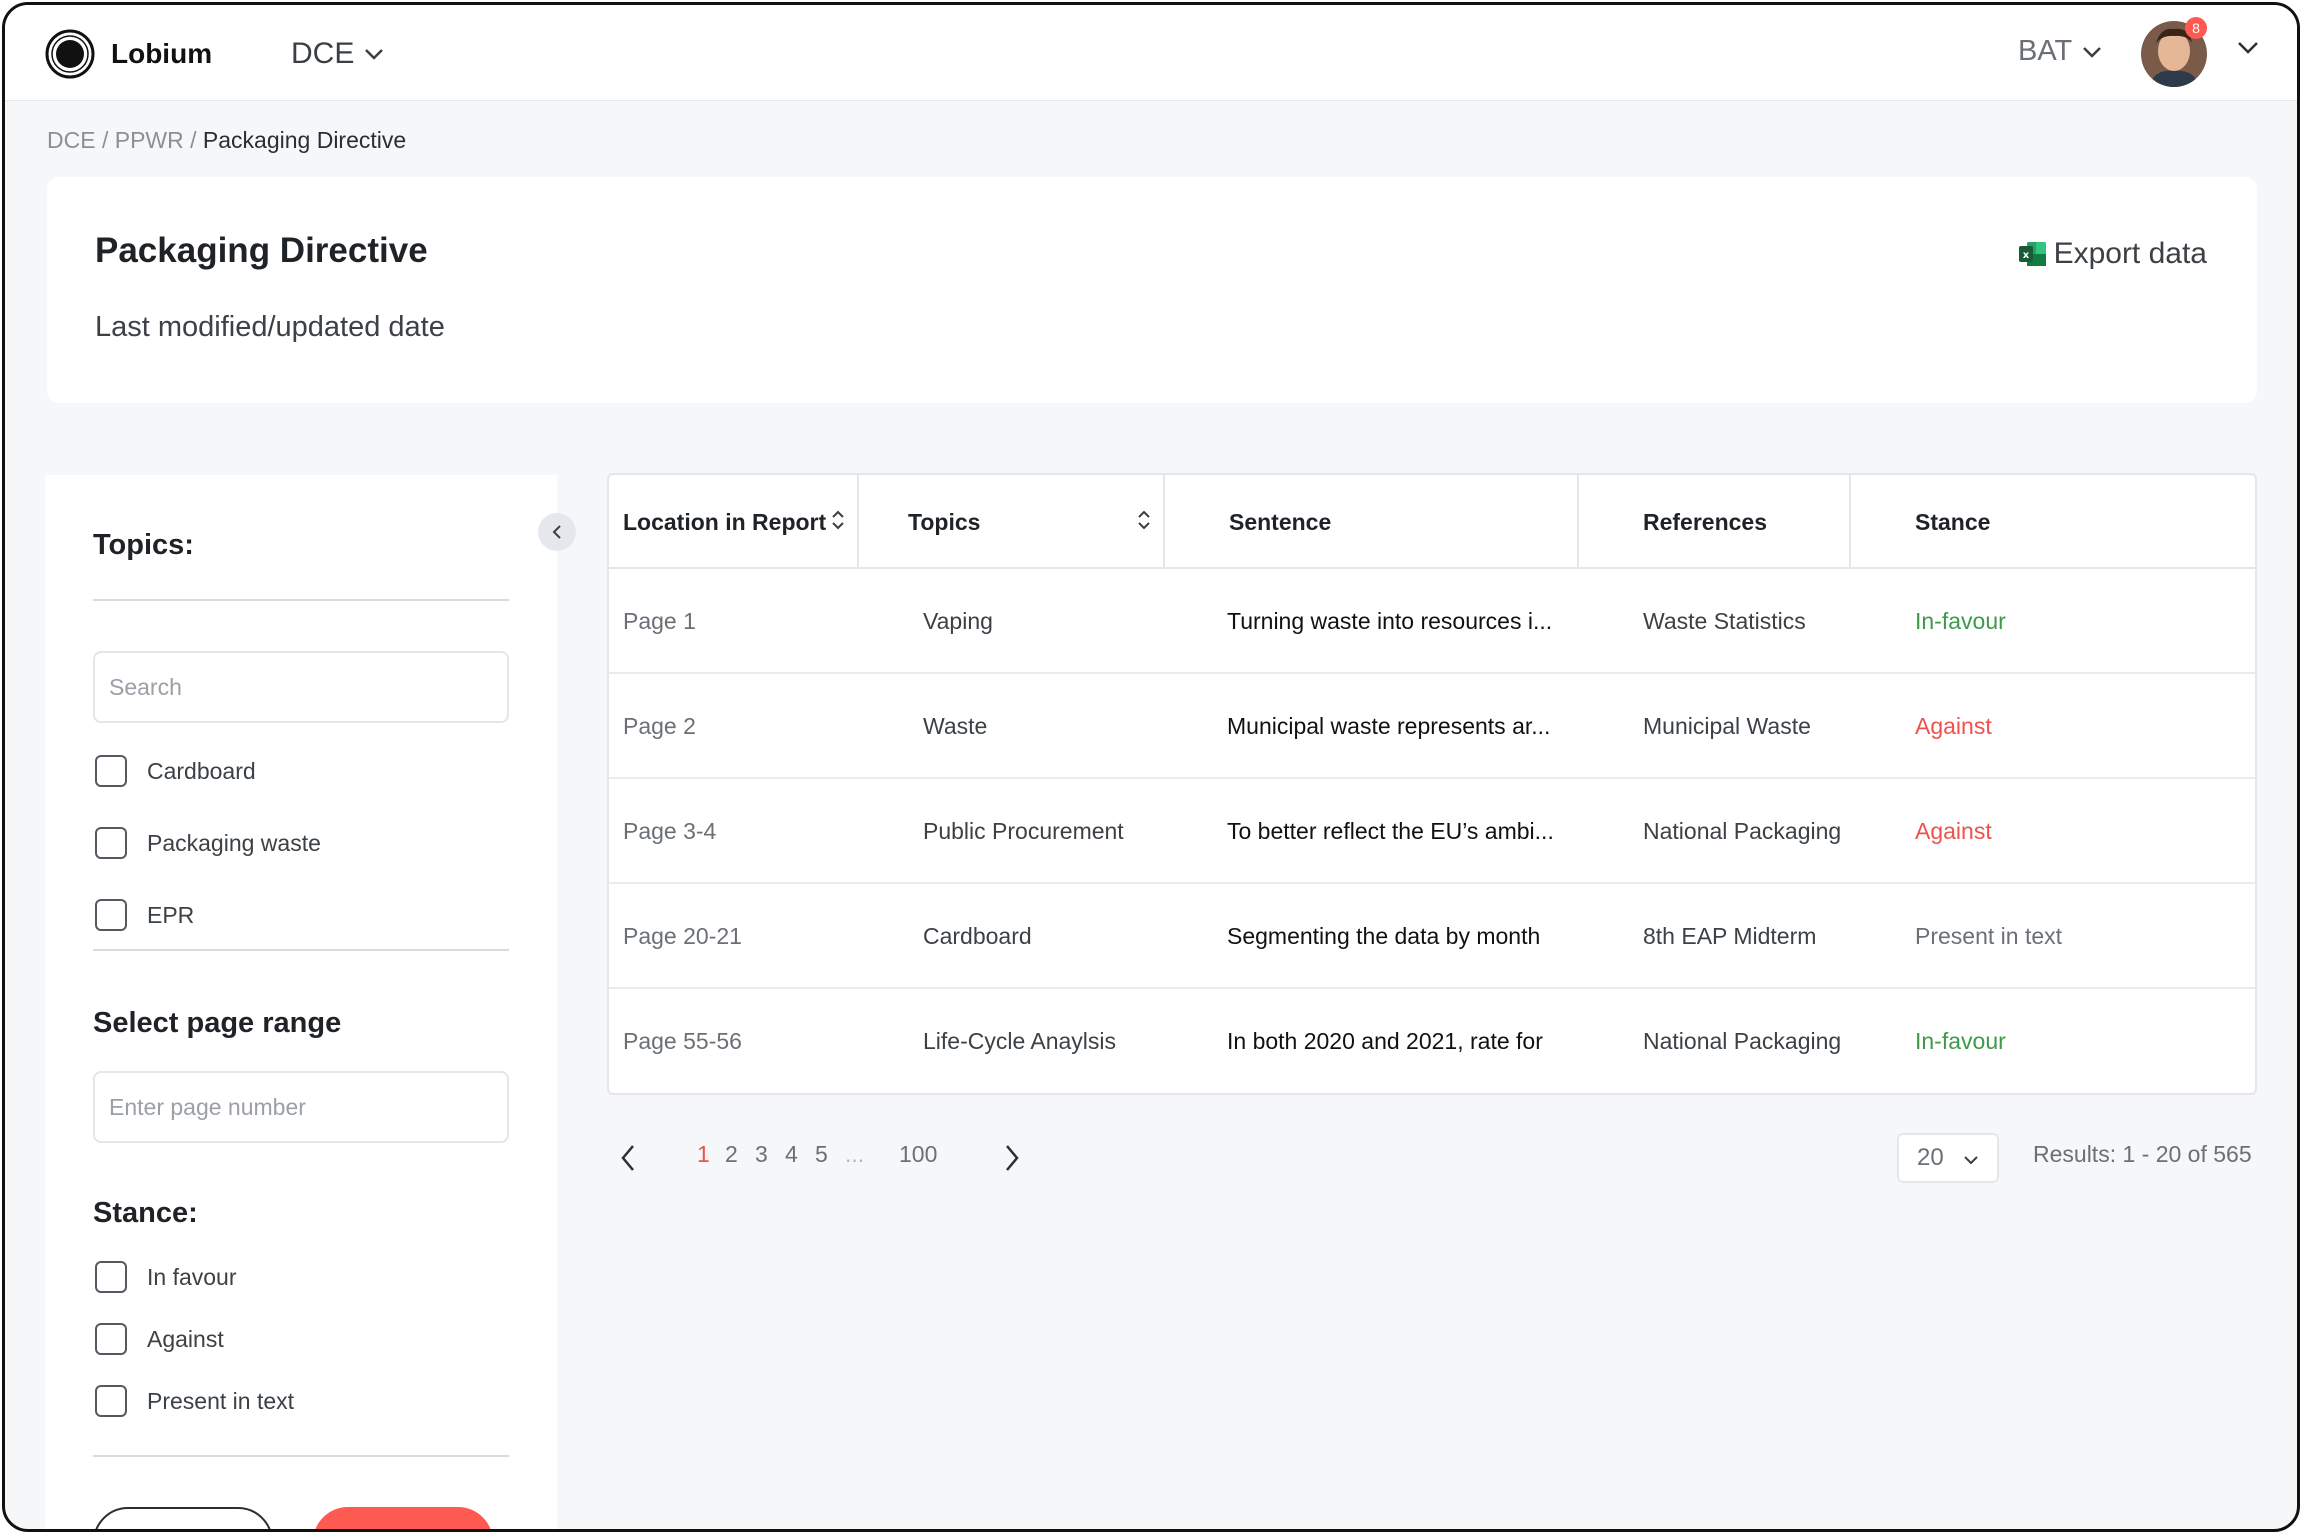 This screenshot has width=2304, height=1536. I want to click on cell-location: Page 3-4, so click(670, 831).